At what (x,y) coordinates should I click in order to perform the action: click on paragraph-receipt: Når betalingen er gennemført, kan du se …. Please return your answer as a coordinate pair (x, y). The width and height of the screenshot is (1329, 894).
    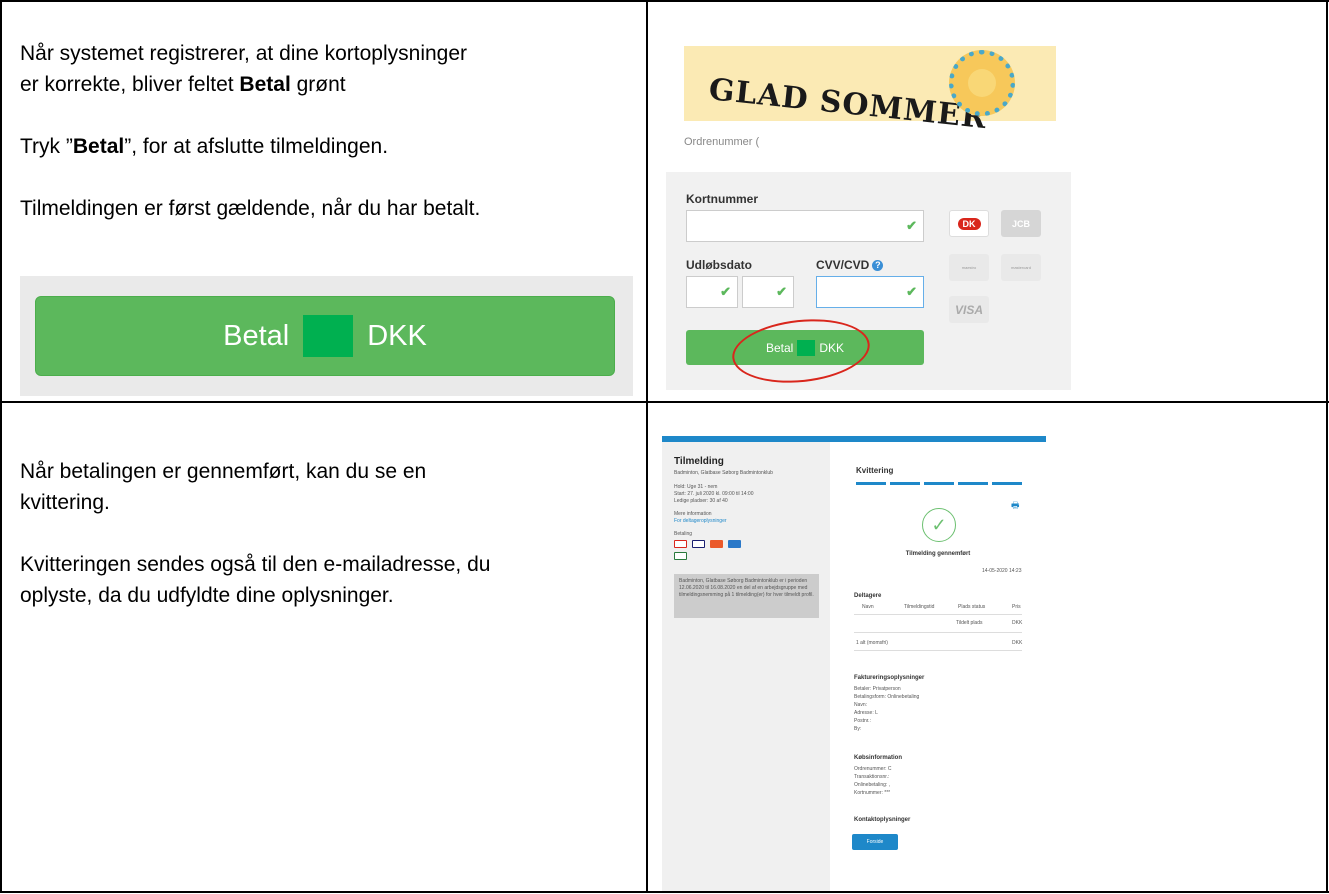
    Looking at the image, I should click on (330, 487).